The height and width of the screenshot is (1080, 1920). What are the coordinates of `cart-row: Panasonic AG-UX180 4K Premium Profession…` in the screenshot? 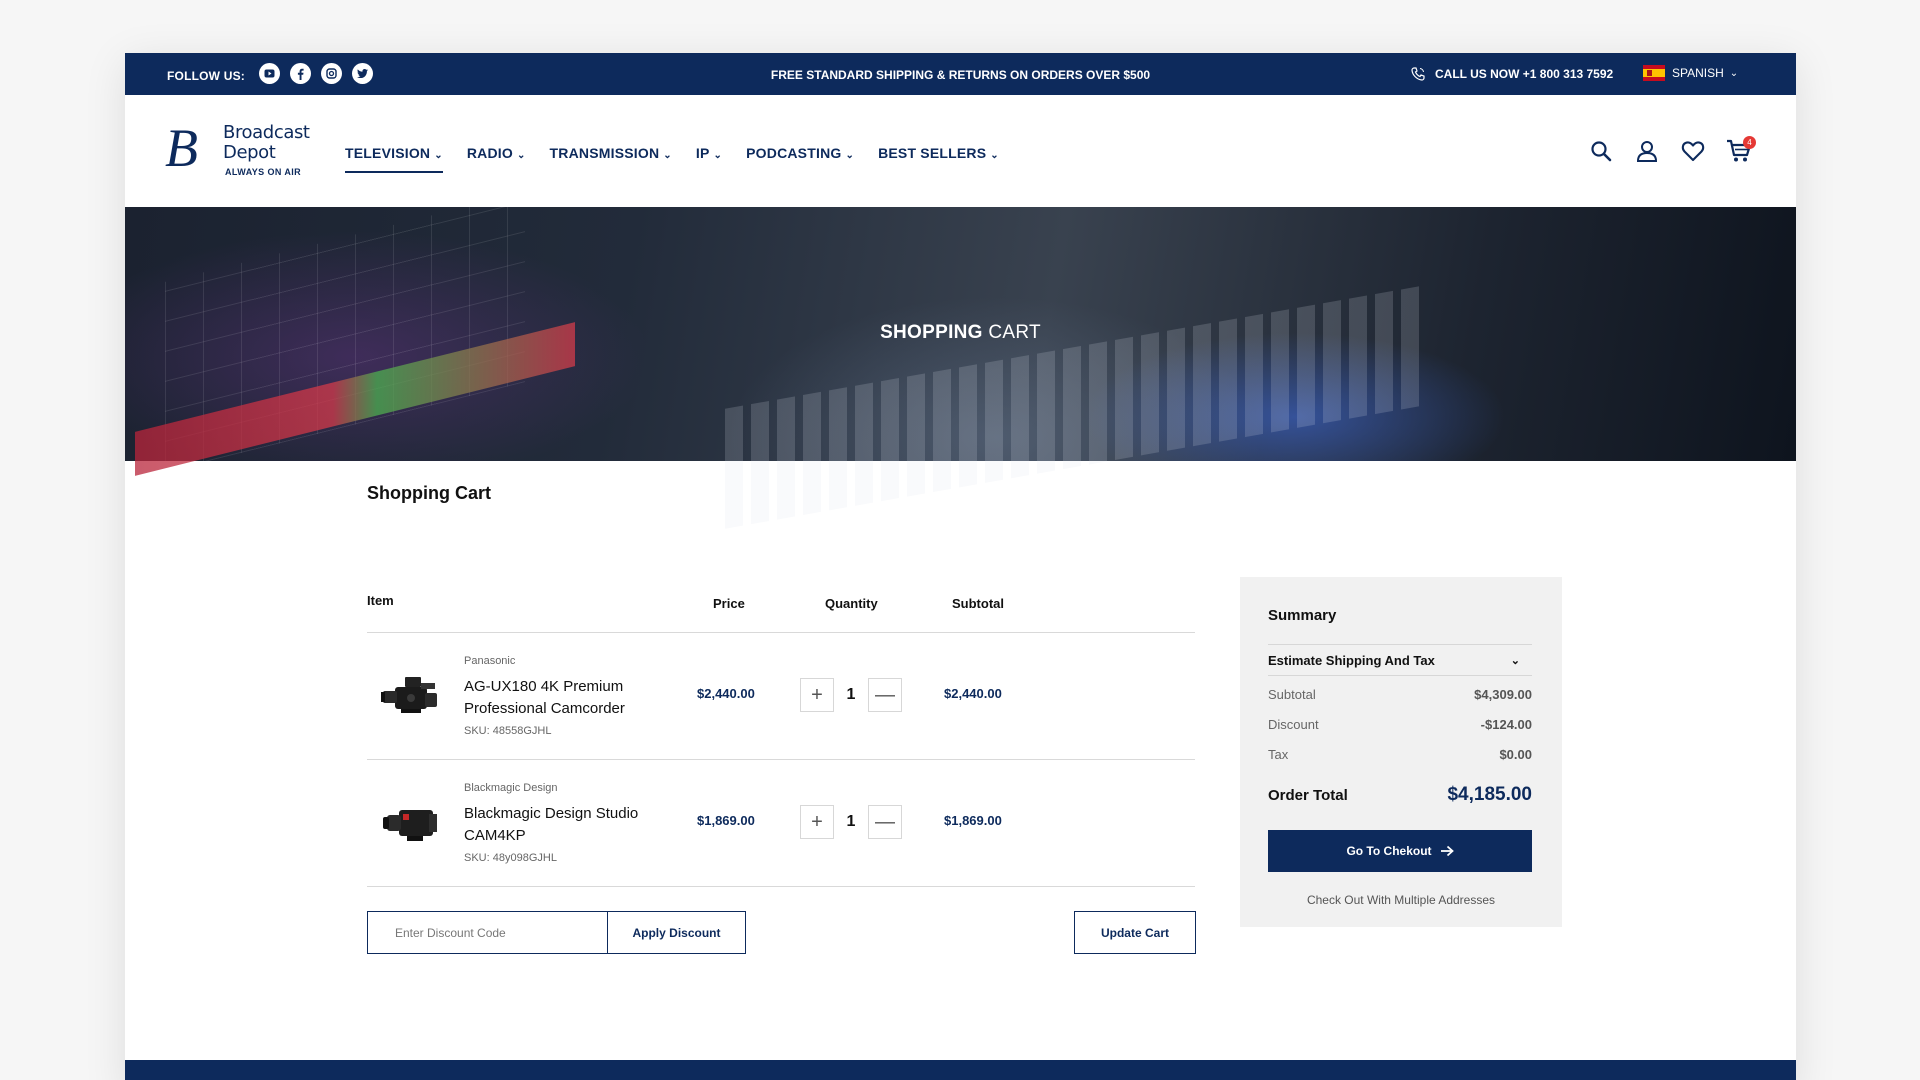 It's located at (781, 696).